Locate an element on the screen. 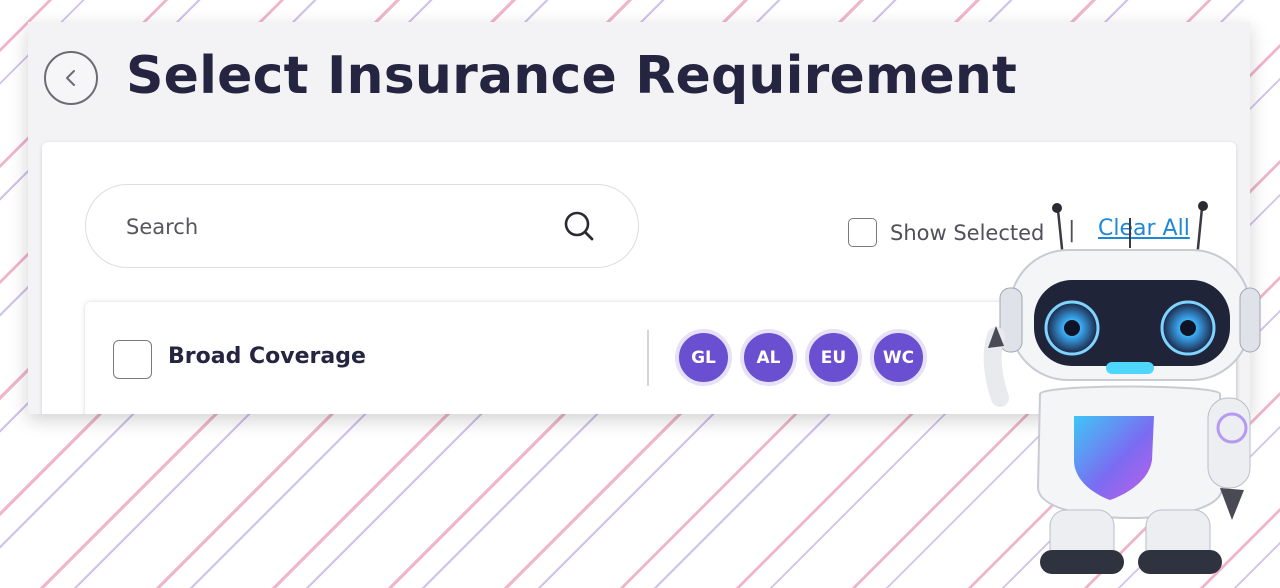 The width and height of the screenshot is (1280, 588). requirement-title: Broad Coverage is located at coordinates (267, 356).